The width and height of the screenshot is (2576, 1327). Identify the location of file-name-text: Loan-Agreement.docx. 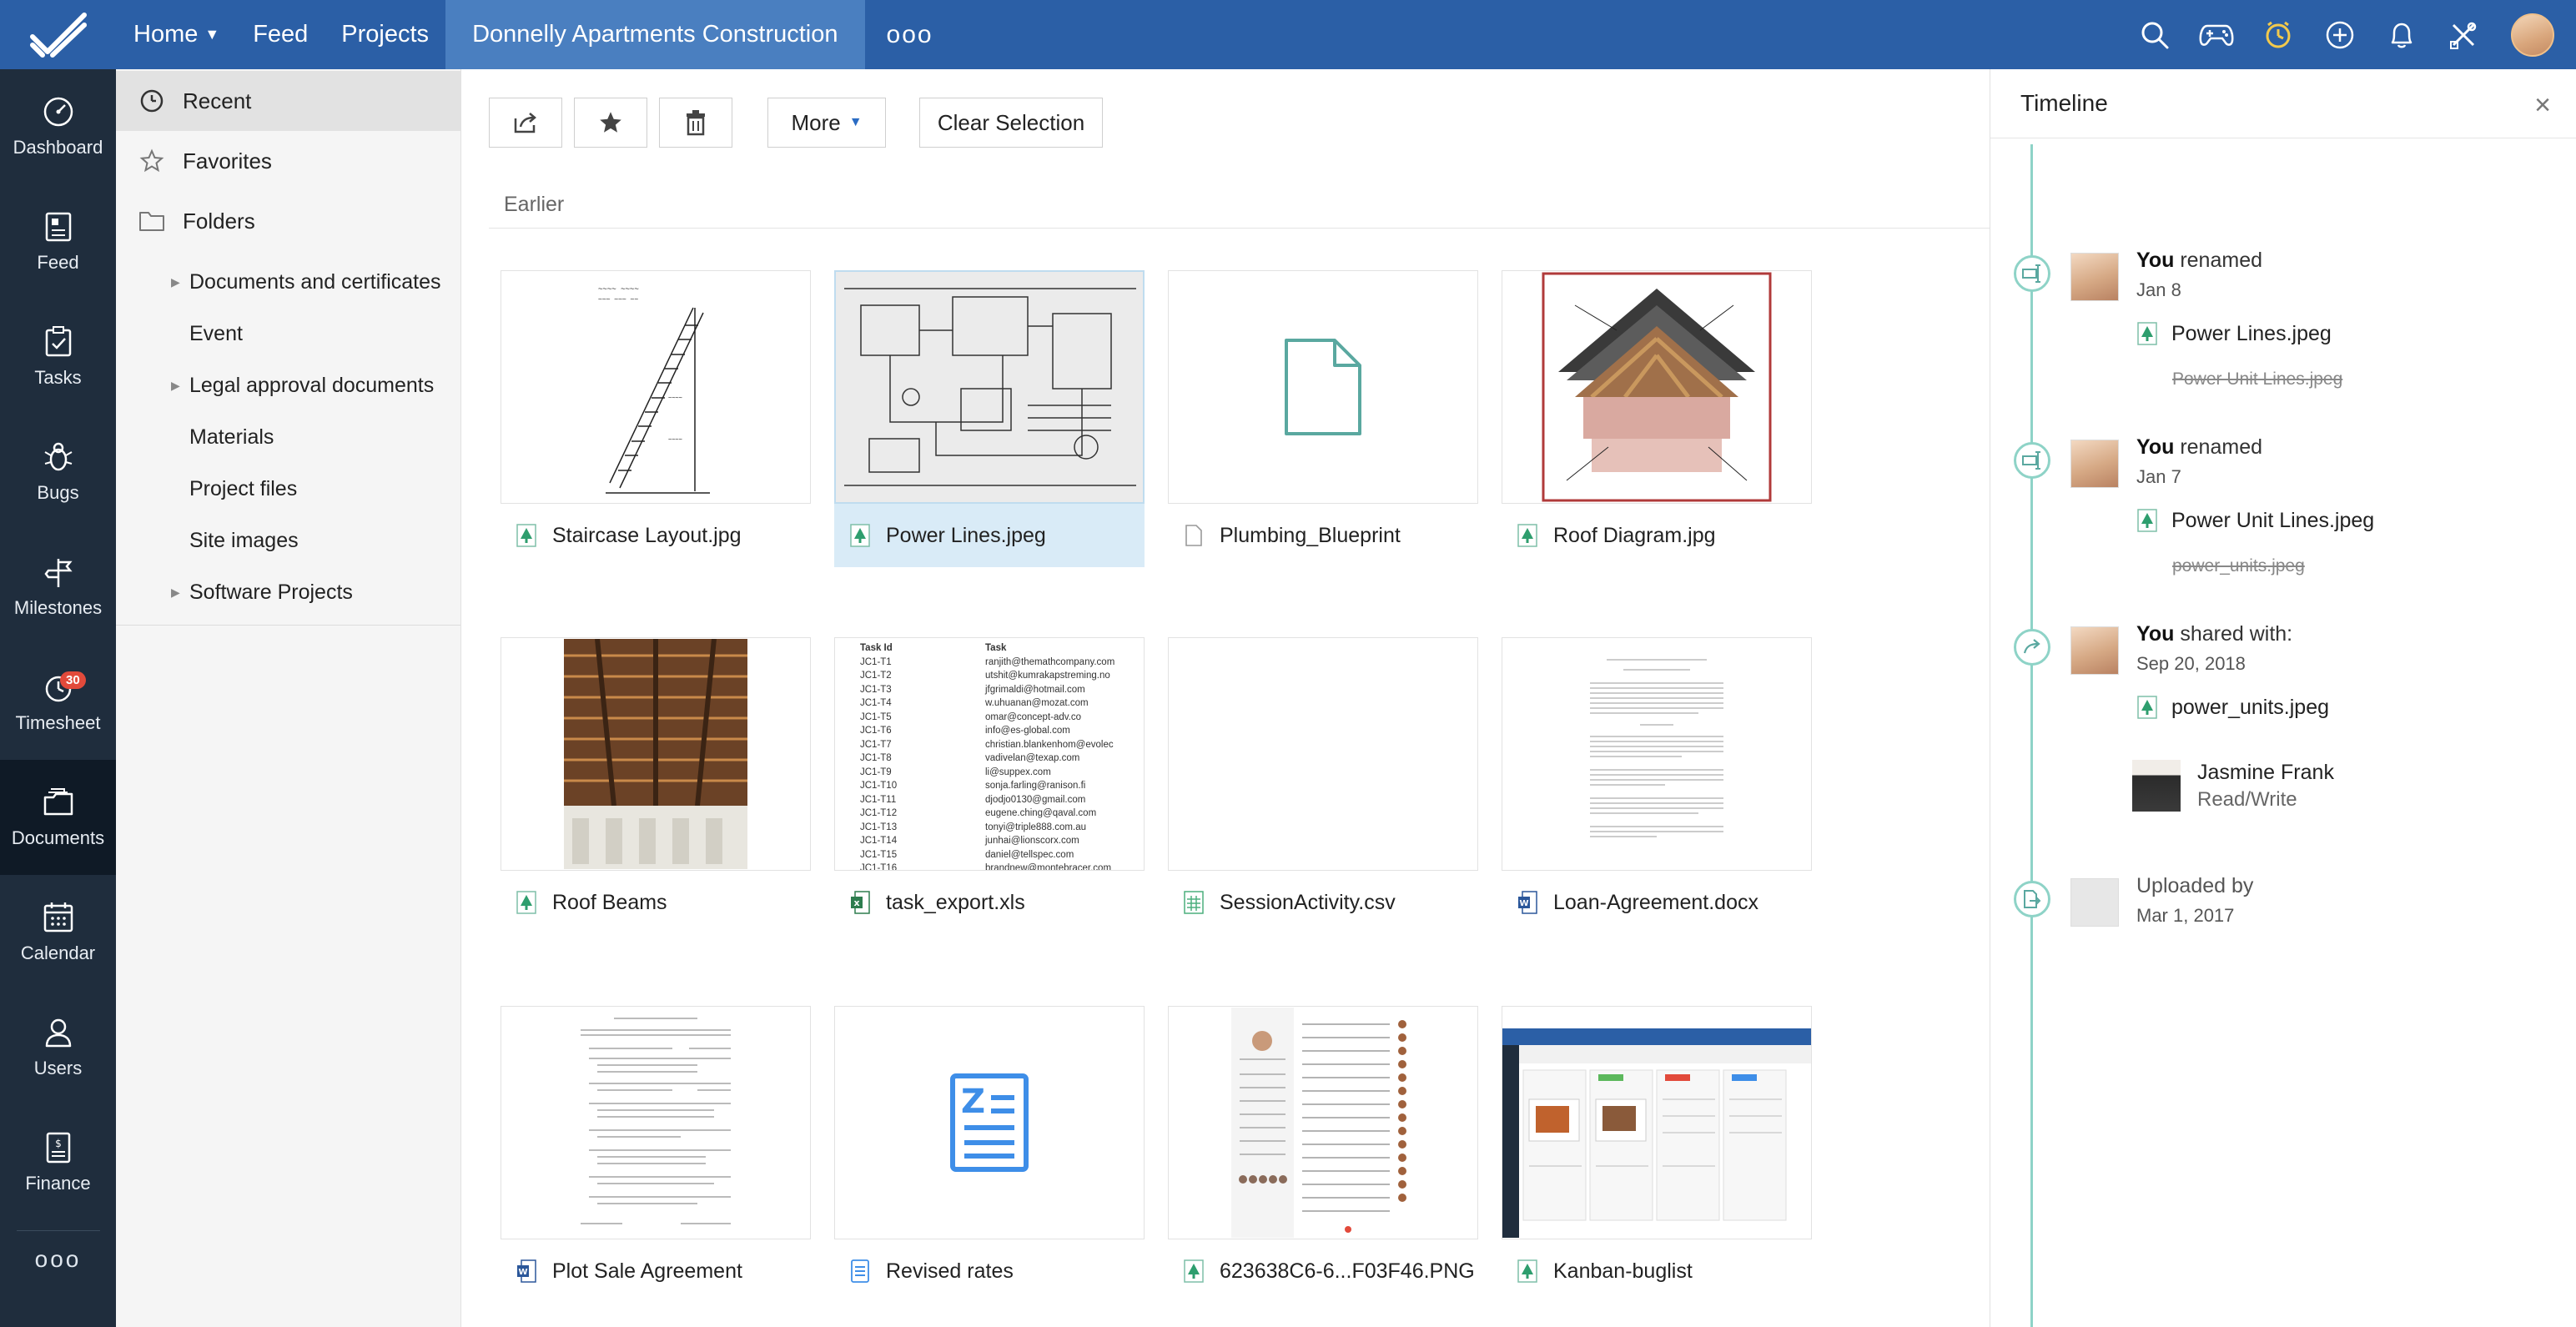
(1655, 902).